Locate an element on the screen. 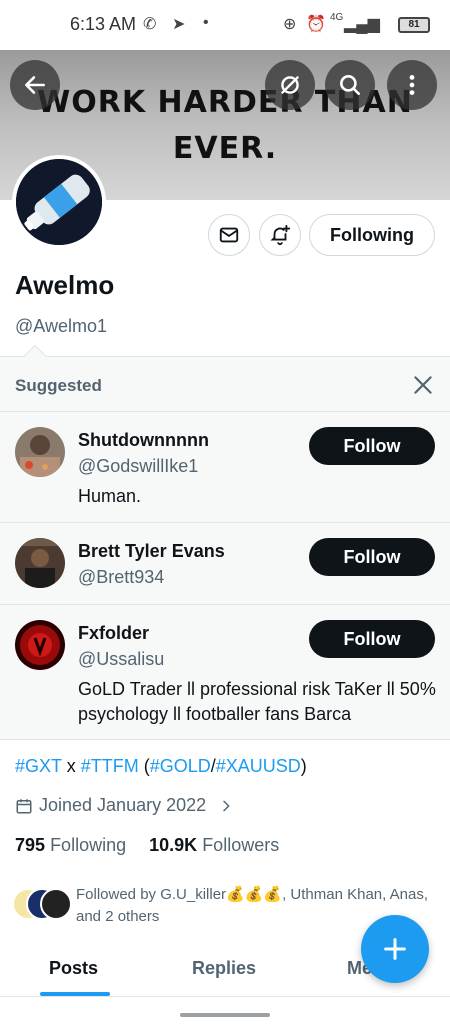 The image size is (450, 1024). battery-icon: 81 is located at coordinates (414, 25).